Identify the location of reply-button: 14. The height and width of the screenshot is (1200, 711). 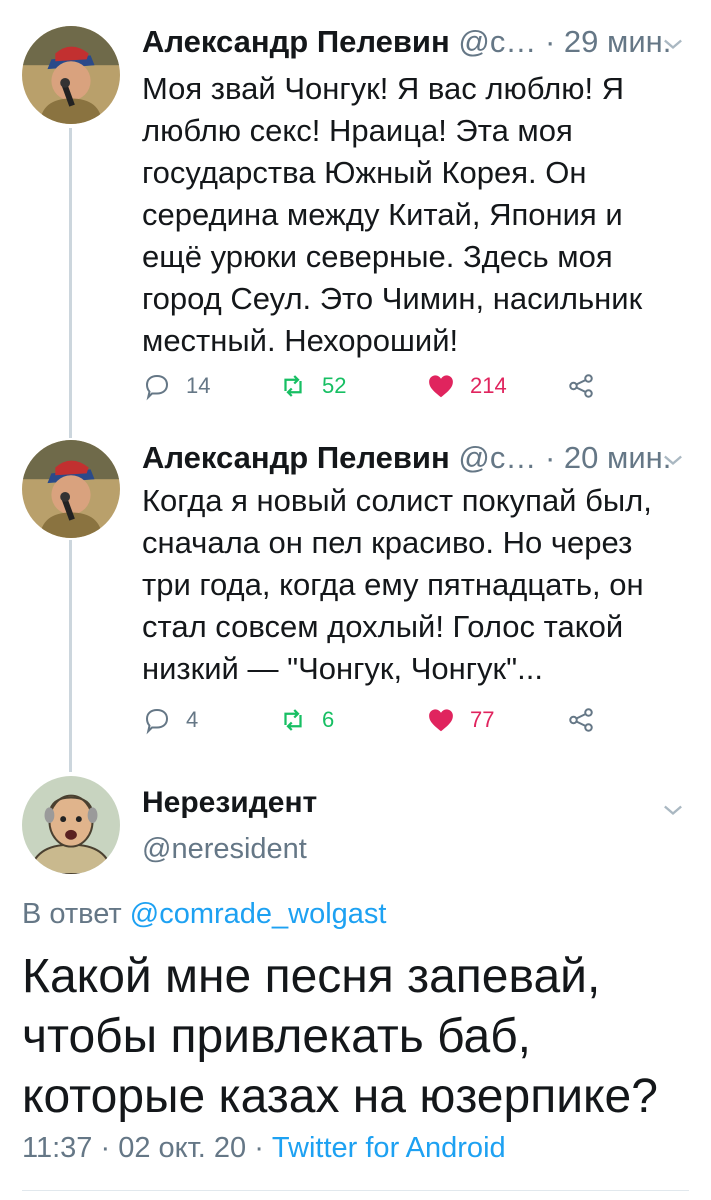
(176, 386).